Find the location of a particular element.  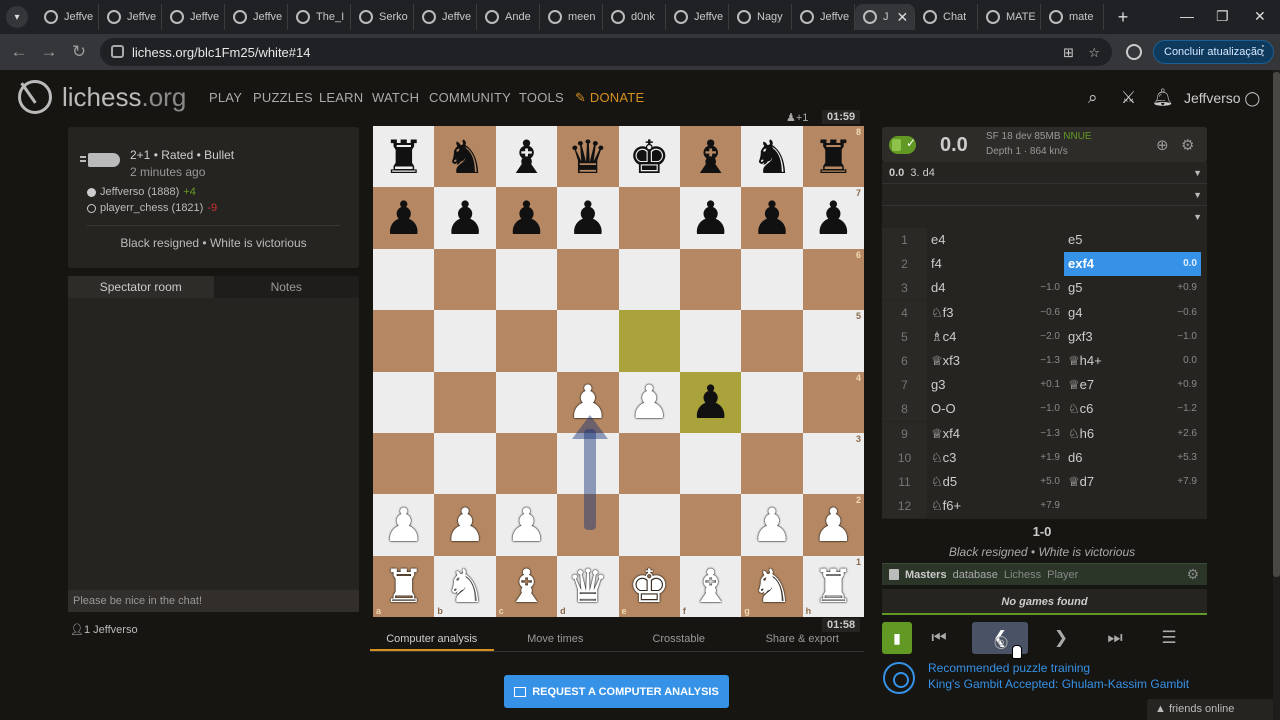

square-d8: ♛ is located at coordinates (588, 157).